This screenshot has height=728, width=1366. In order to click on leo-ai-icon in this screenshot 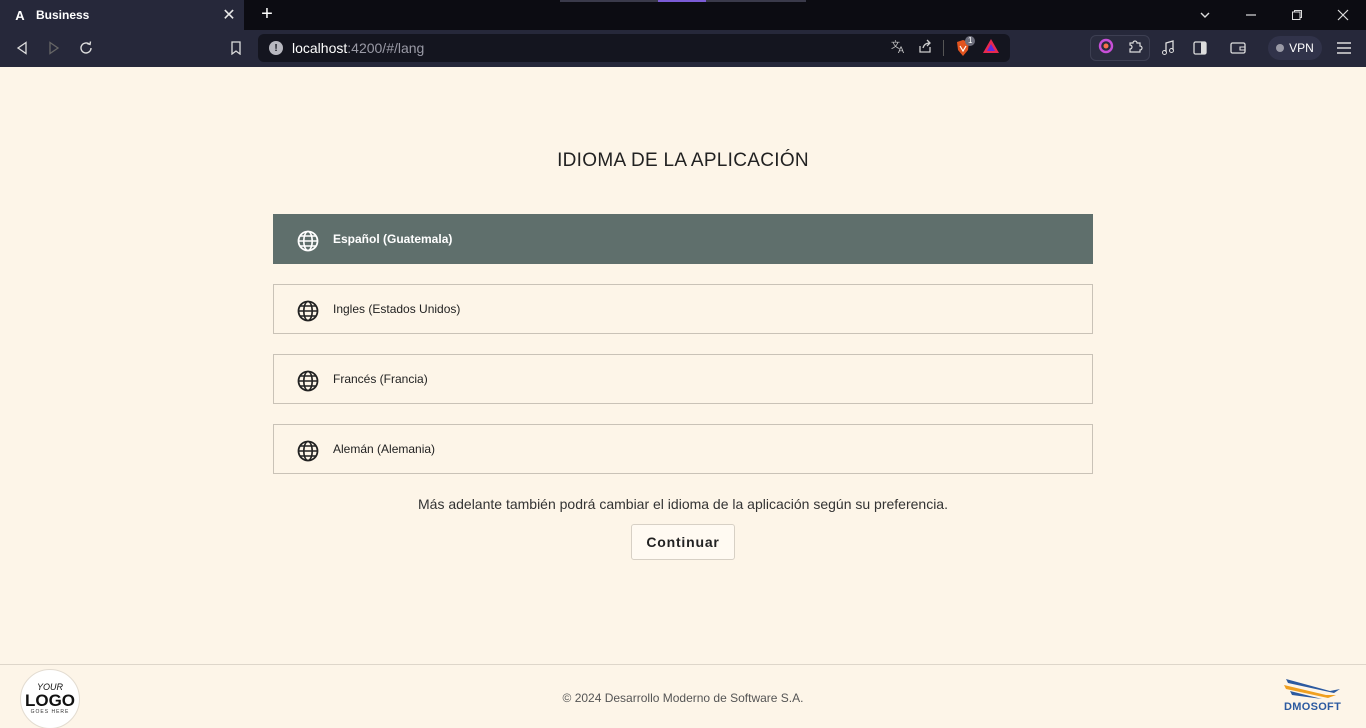, I will do `click(1106, 48)`.